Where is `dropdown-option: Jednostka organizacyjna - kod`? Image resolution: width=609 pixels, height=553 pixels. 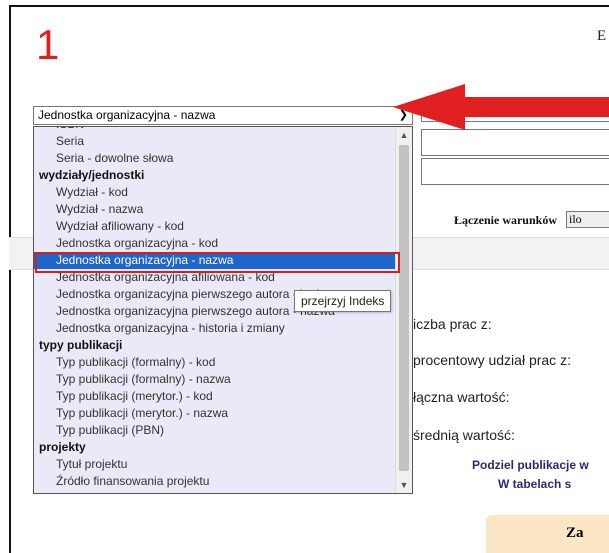 dropdown-option: Jednostka organizacyjna - kod is located at coordinates (215, 243).